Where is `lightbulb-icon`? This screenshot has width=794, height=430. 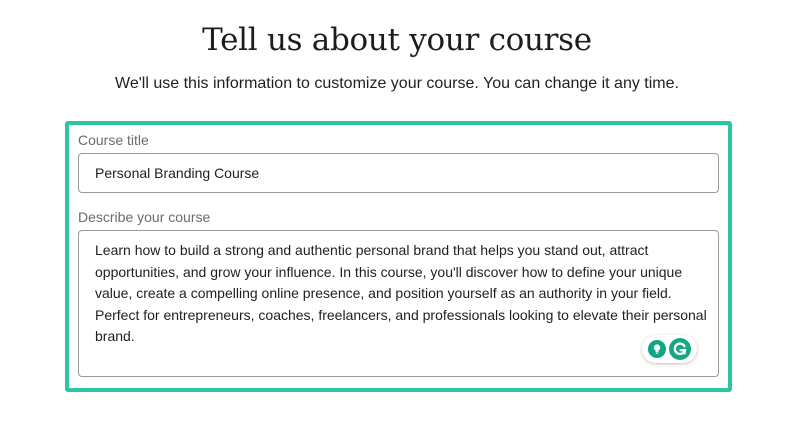
lightbulb-icon is located at coordinates (656, 349).